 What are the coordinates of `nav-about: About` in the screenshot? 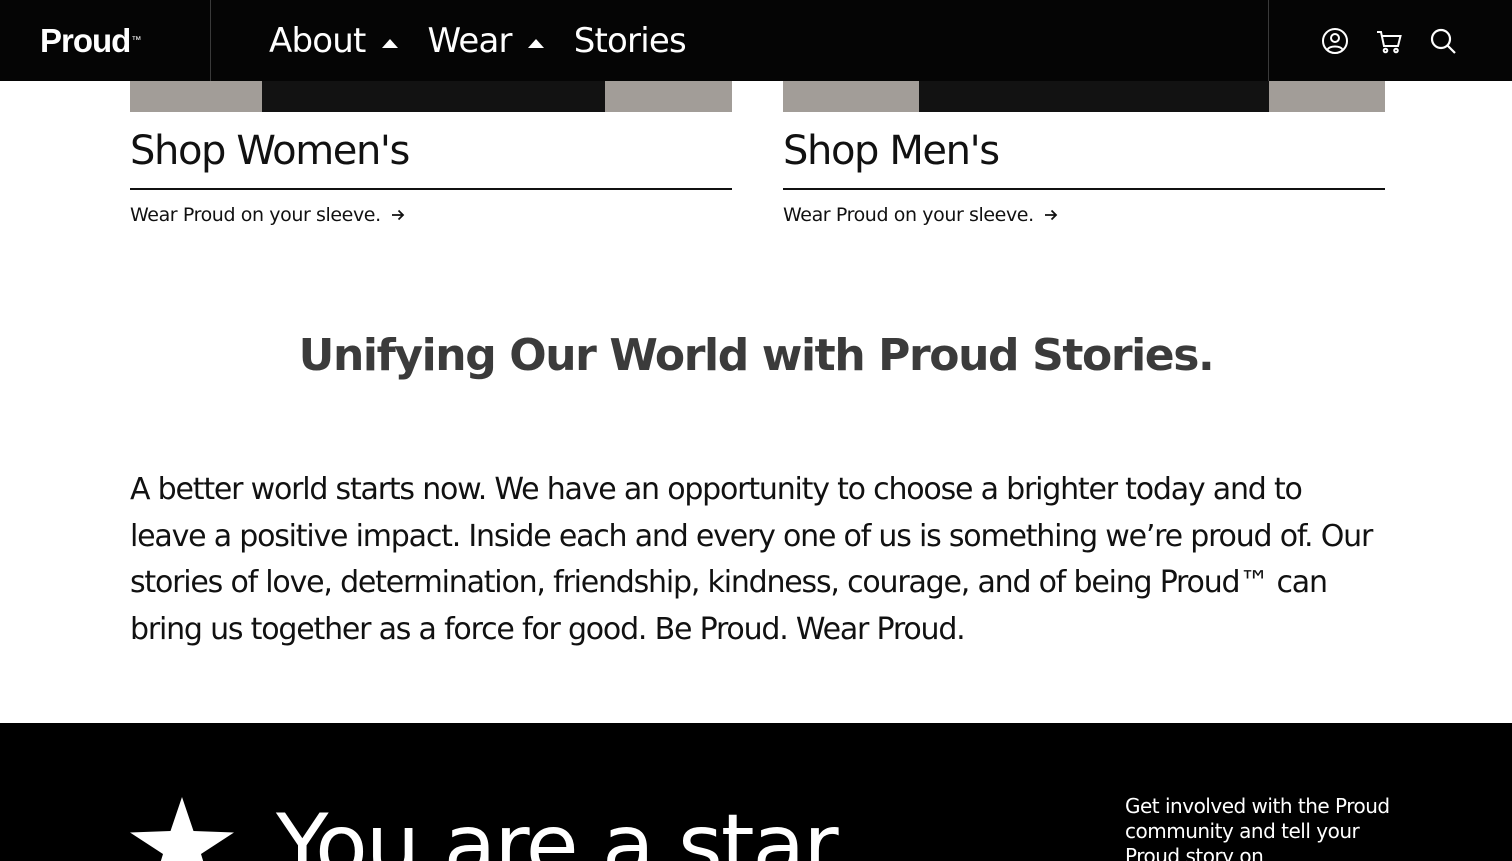 It's located at (333, 41).